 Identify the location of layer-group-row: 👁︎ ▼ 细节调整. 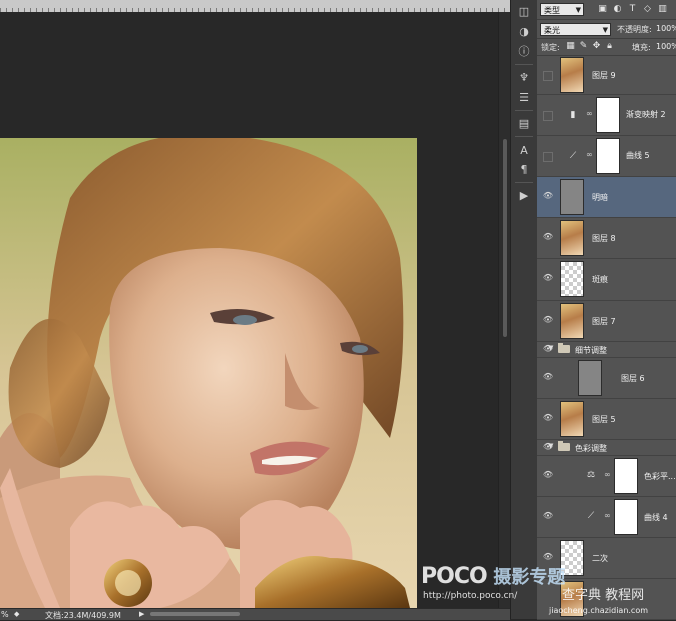
(606, 350).